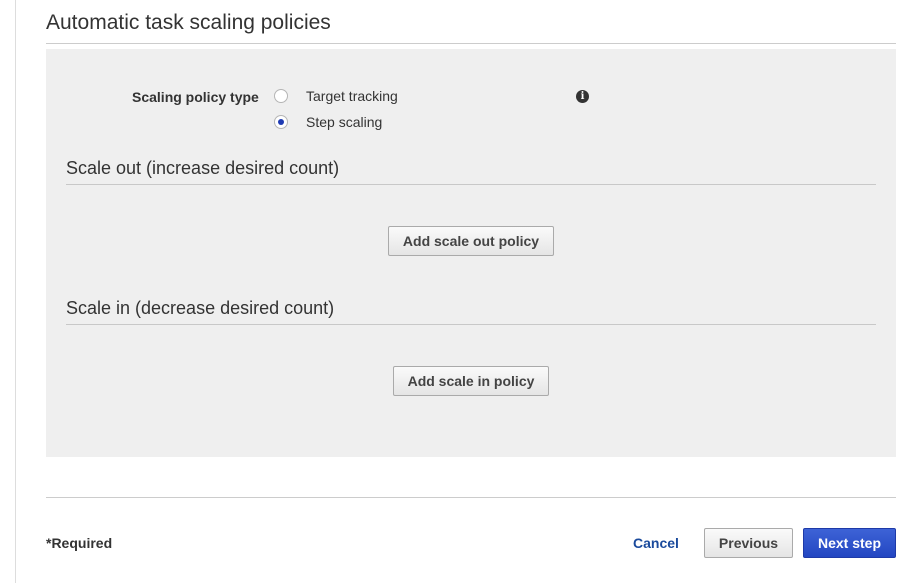 This screenshot has height=583, width=920. I want to click on target-tracking-radio, so click(281, 96).